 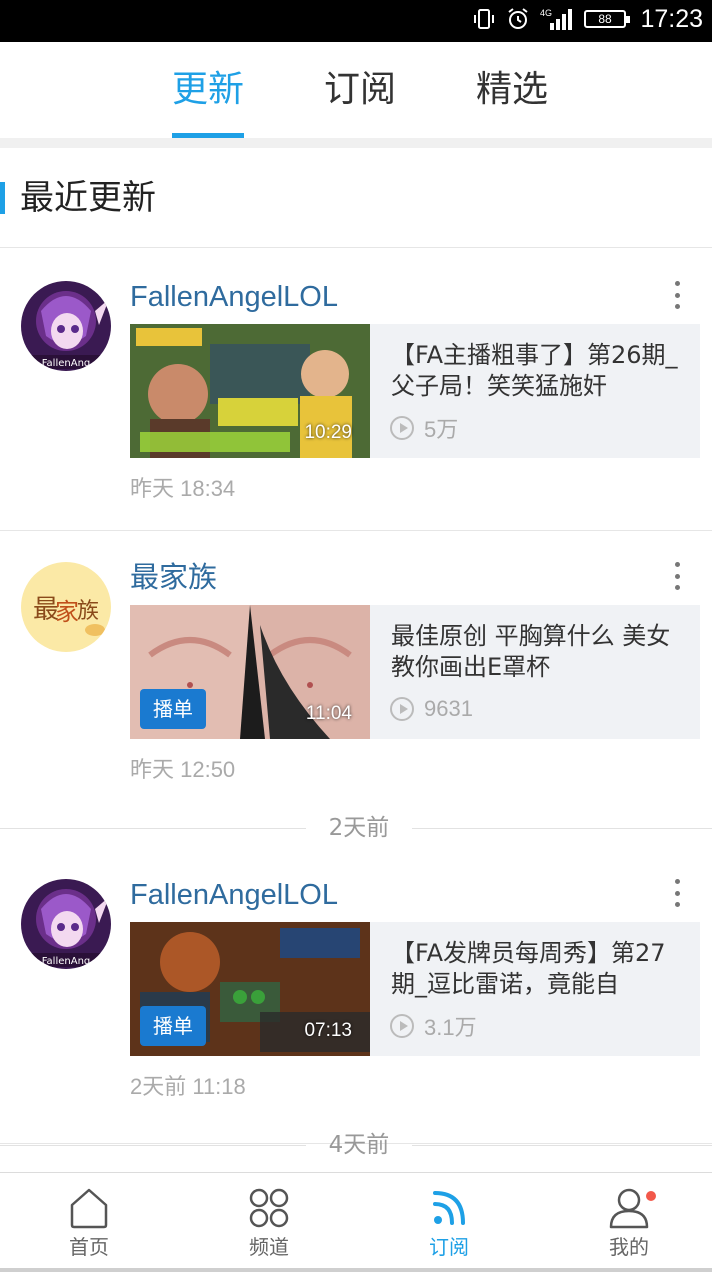 I want to click on tab-updates: 更新, so click(x=208, y=90).